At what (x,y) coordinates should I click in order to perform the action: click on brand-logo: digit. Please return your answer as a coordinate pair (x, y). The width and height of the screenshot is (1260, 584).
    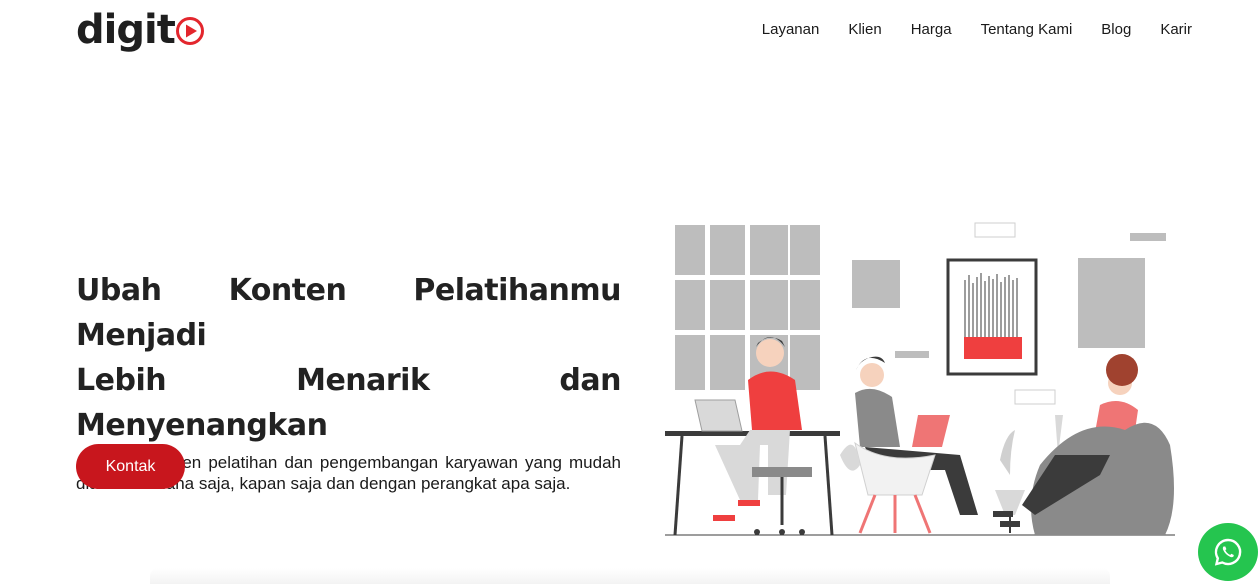
    Looking at the image, I should click on (140, 30).